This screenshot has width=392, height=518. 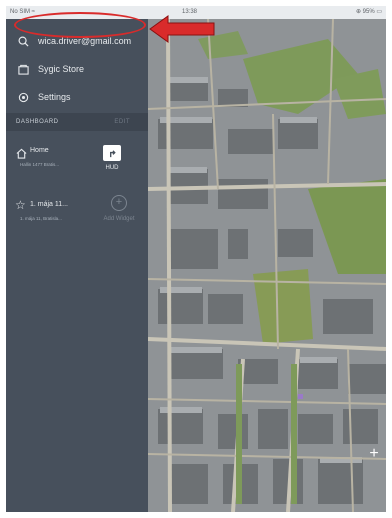 What do you see at coordinates (54, 97) in the screenshot?
I see `settings-label: Settings` at bounding box center [54, 97].